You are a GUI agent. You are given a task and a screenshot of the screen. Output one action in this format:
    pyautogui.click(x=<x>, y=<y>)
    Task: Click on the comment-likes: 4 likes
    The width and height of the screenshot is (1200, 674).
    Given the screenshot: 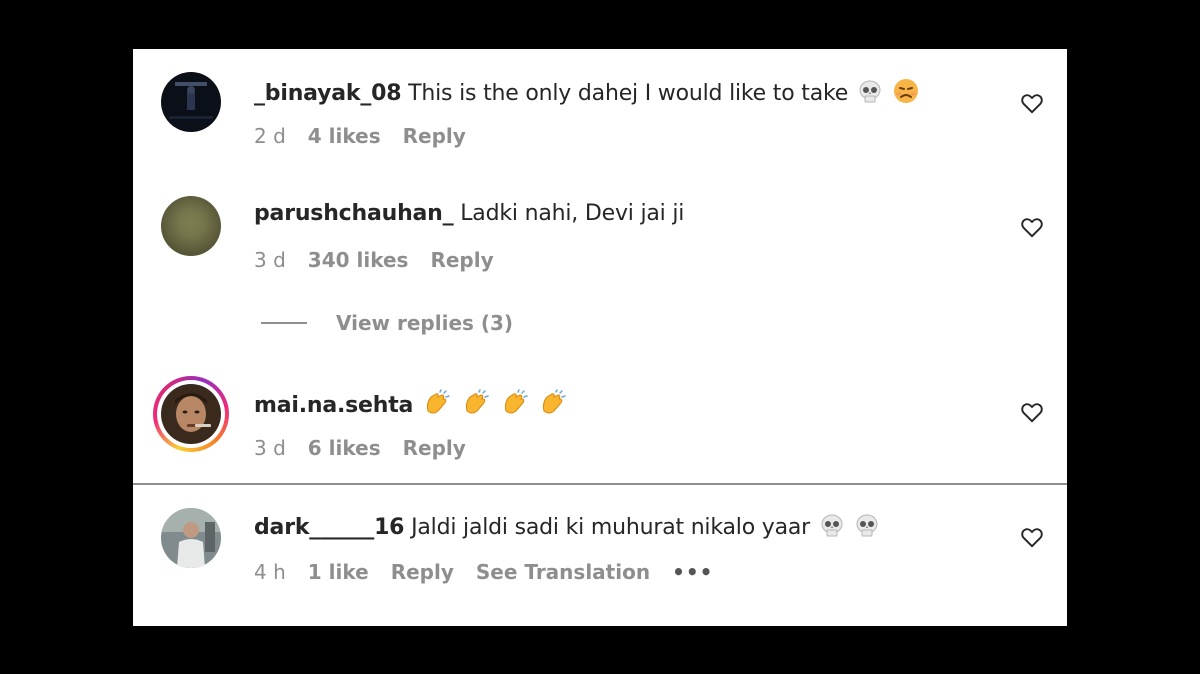 What is the action you would take?
    pyautogui.click(x=344, y=136)
    